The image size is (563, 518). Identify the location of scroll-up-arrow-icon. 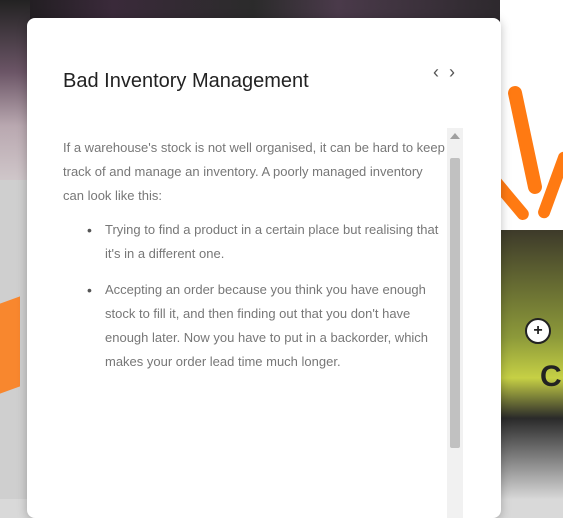
(455, 136).